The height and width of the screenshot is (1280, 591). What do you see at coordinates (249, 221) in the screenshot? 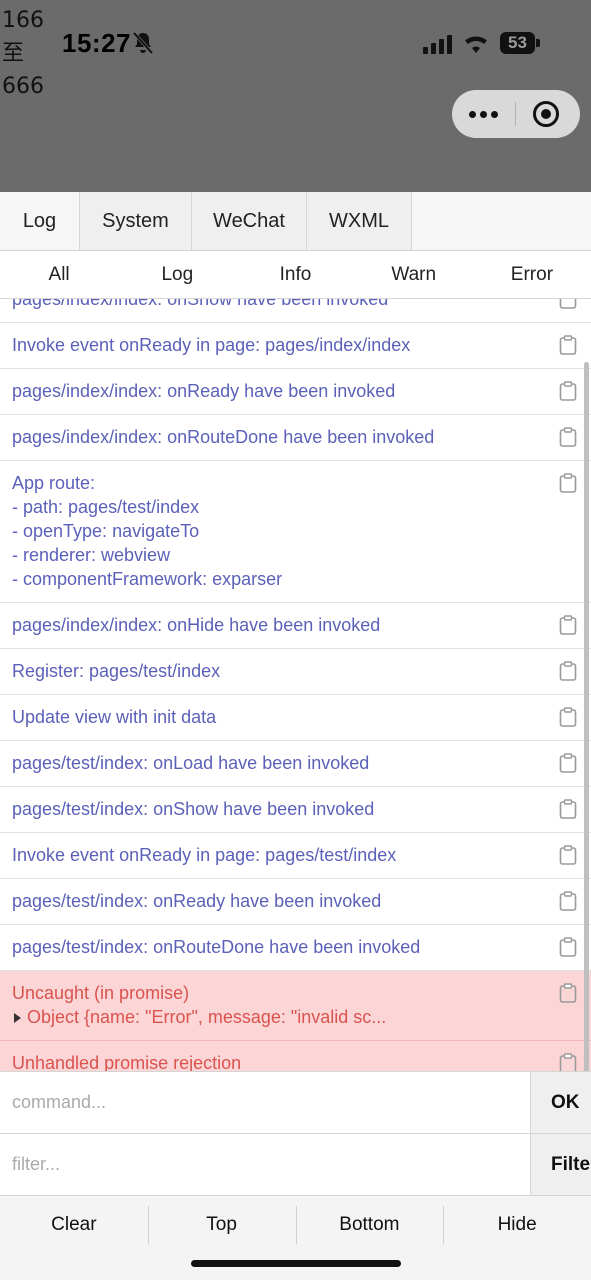
I see `tab-wechat: WeChat` at bounding box center [249, 221].